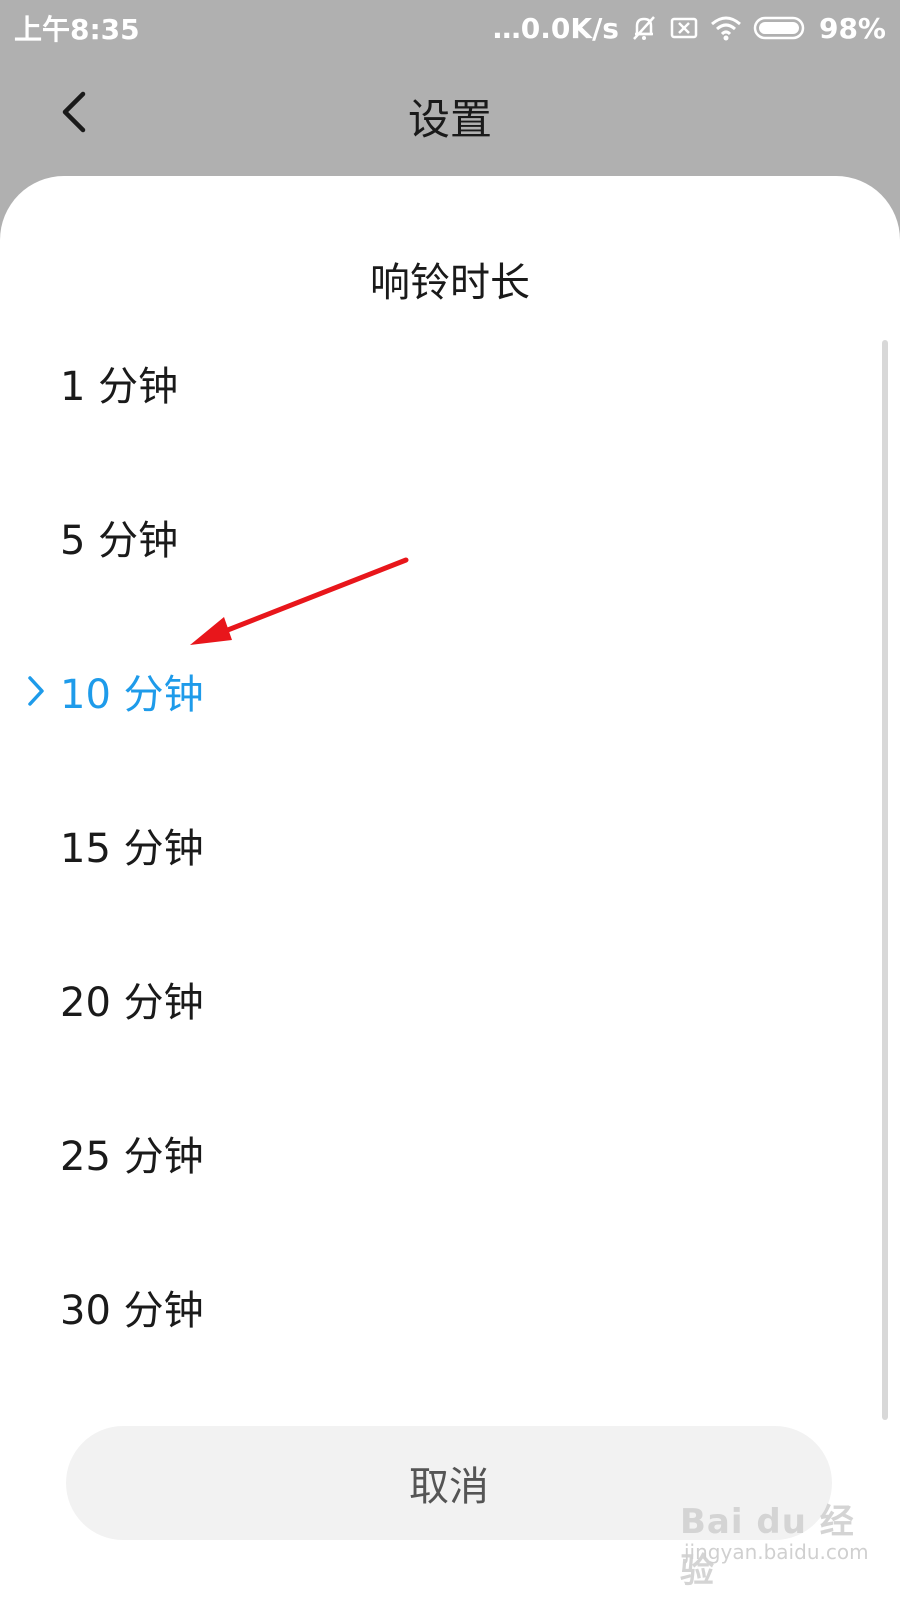 The width and height of the screenshot is (900, 1600). I want to click on status-left: 上午8:35, so click(77, 28).